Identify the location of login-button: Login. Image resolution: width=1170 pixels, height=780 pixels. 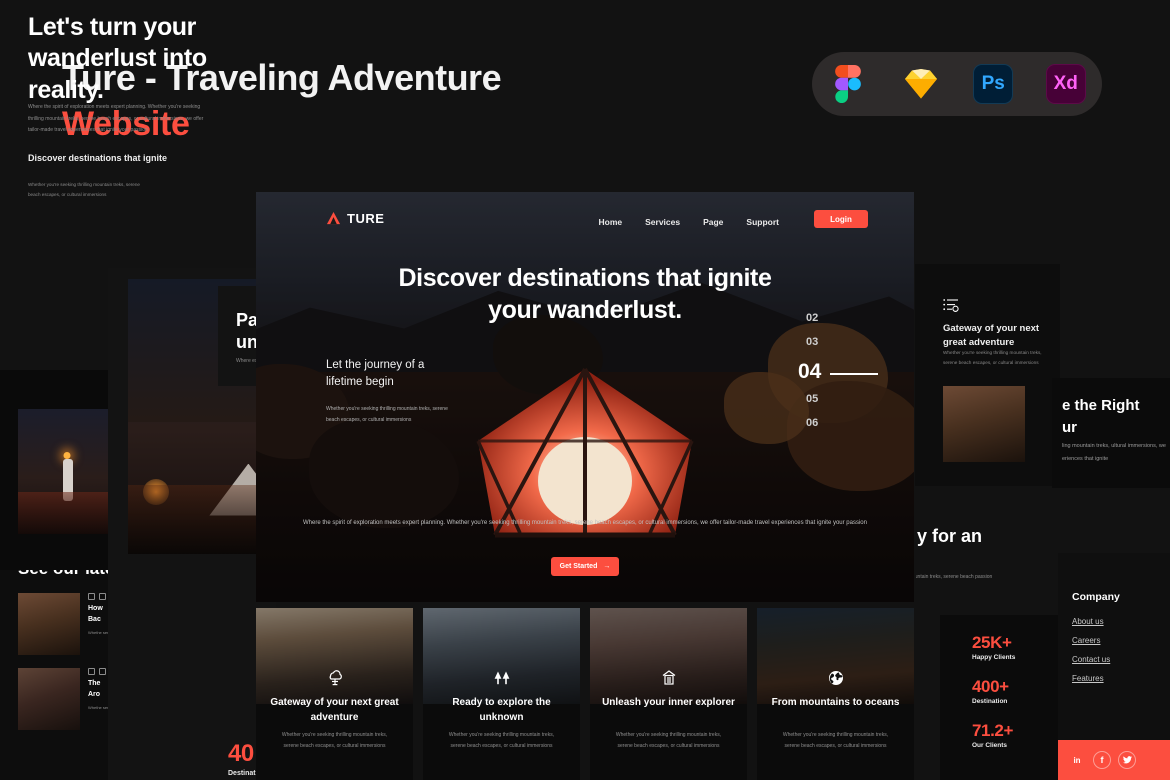
(841, 219).